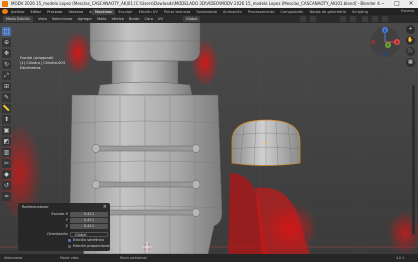 This screenshot has width=418, height=262. What do you see at coordinates (86, 240) in the screenshot?
I see `symmetric-edit-checkbox: Edición simétrica` at bounding box center [86, 240].